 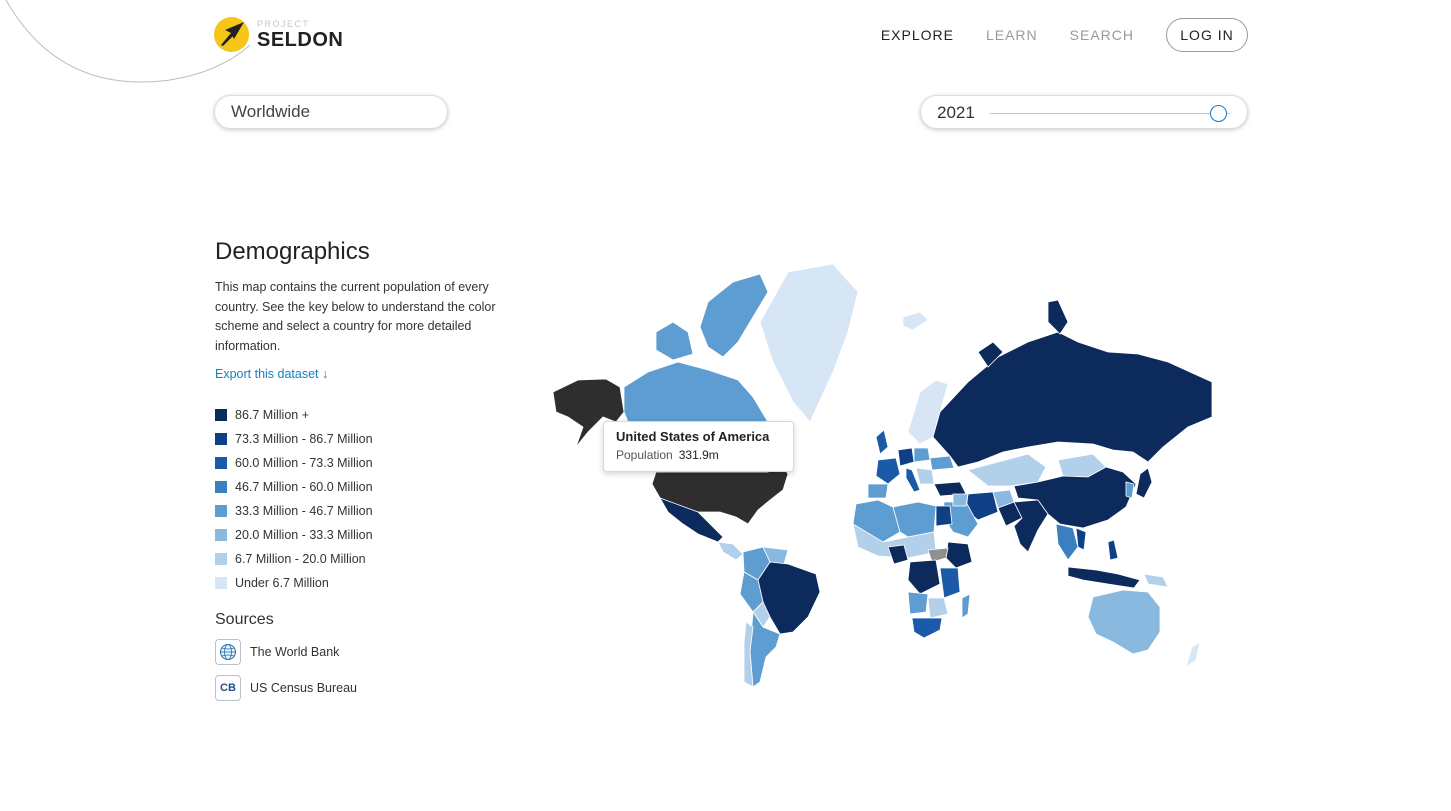 What do you see at coordinates (906, 457) in the screenshot?
I see `country-germany` at bounding box center [906, 457].